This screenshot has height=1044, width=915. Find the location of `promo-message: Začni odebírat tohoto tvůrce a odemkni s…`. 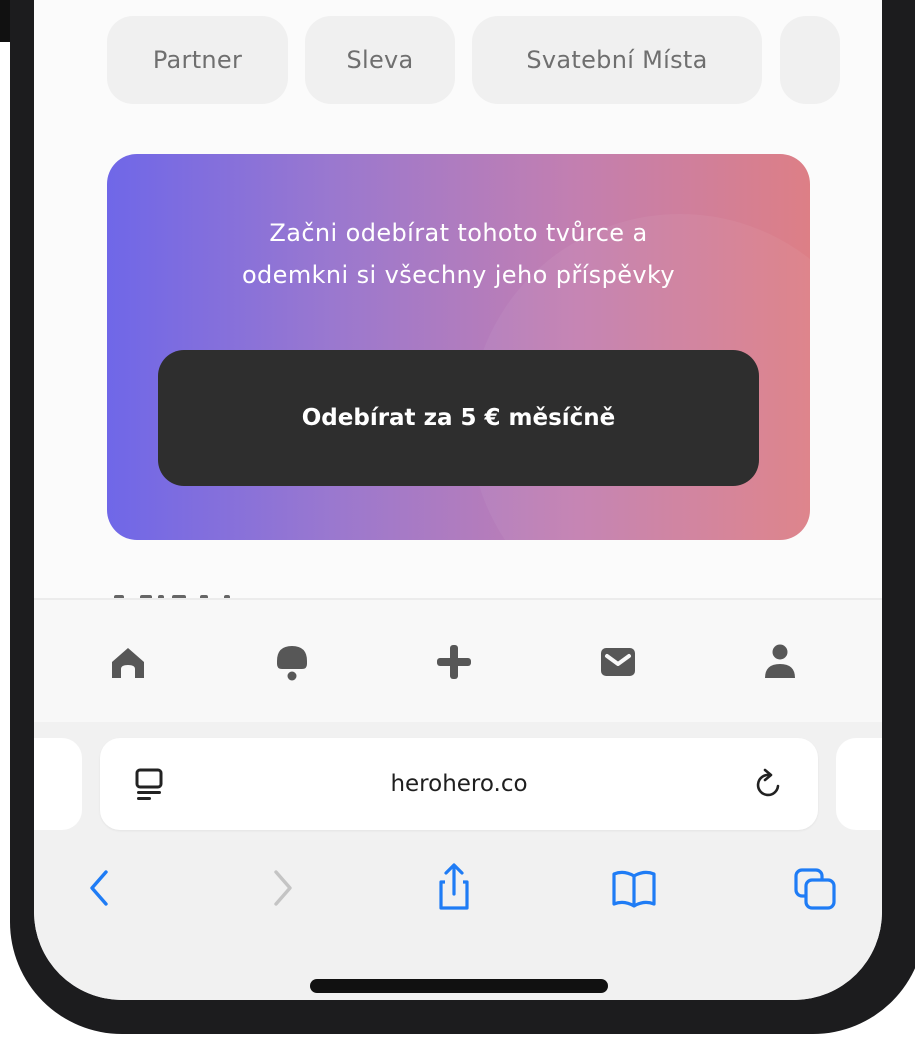

promo-message: Začni odebírat tohoto tvůrce a odemkni s… is located at coordinates (458, 254).